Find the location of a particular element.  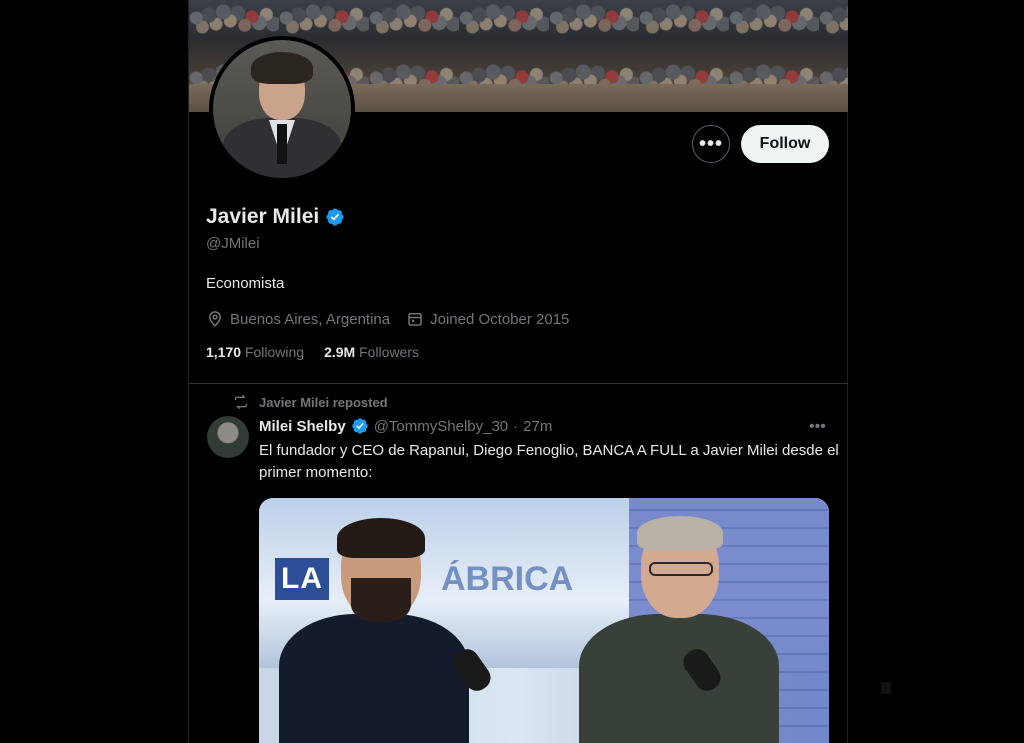

repost-icon is located at coordinates (241, 402).